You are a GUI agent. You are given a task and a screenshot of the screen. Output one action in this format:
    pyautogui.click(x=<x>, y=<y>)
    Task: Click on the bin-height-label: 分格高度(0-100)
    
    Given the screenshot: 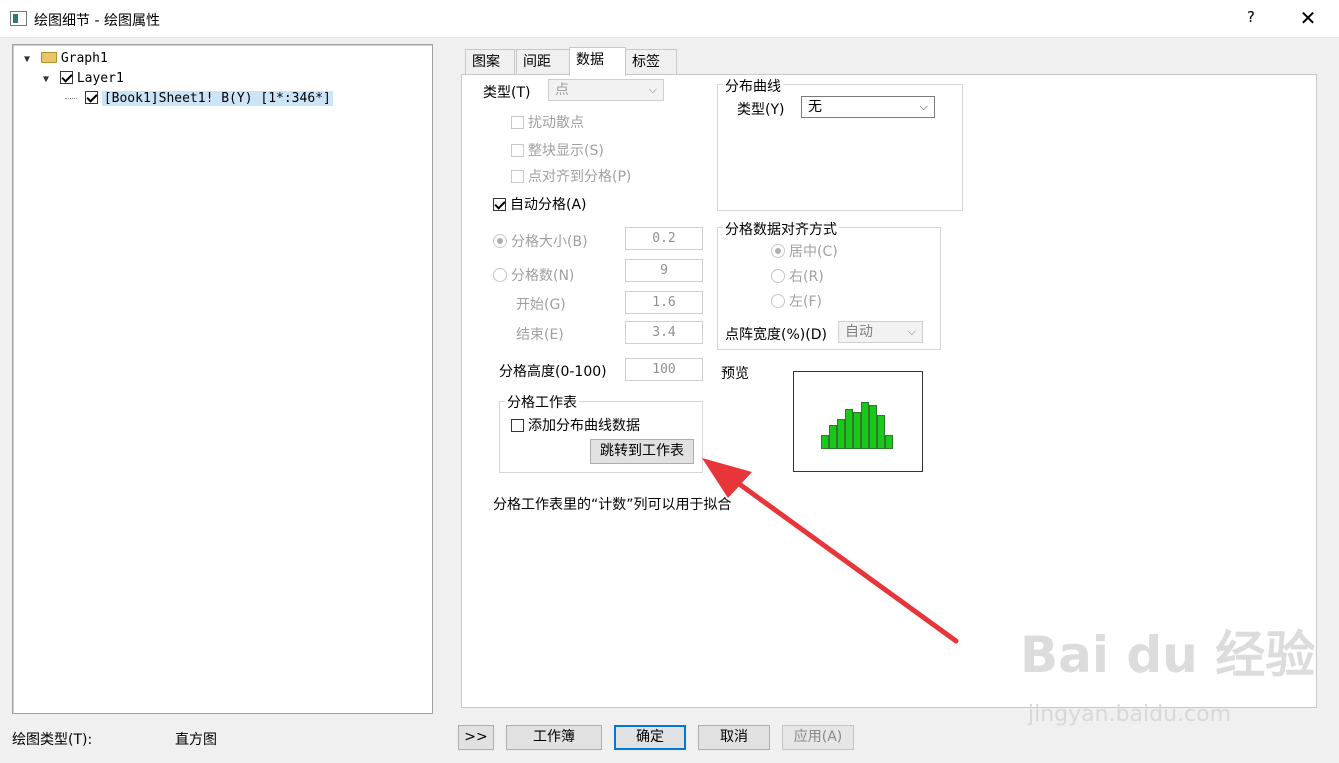 What is the action you would take?
    pyautogui.click(x=553, y=372)
    